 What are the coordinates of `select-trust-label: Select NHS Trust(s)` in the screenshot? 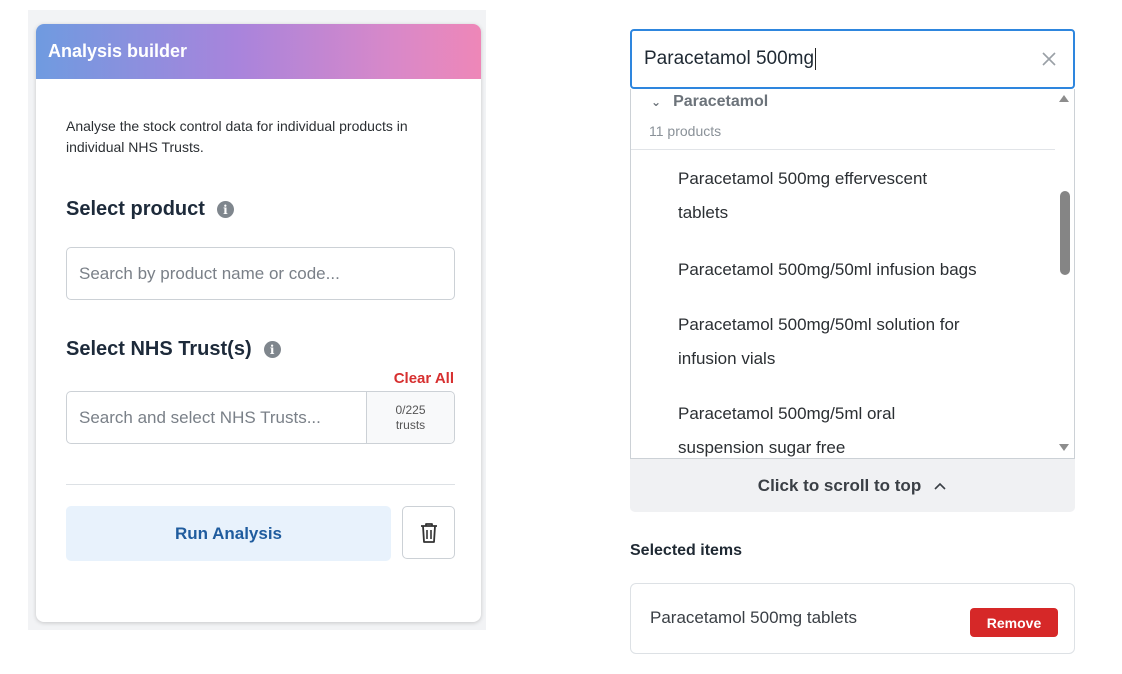 It's located at (159, 349).